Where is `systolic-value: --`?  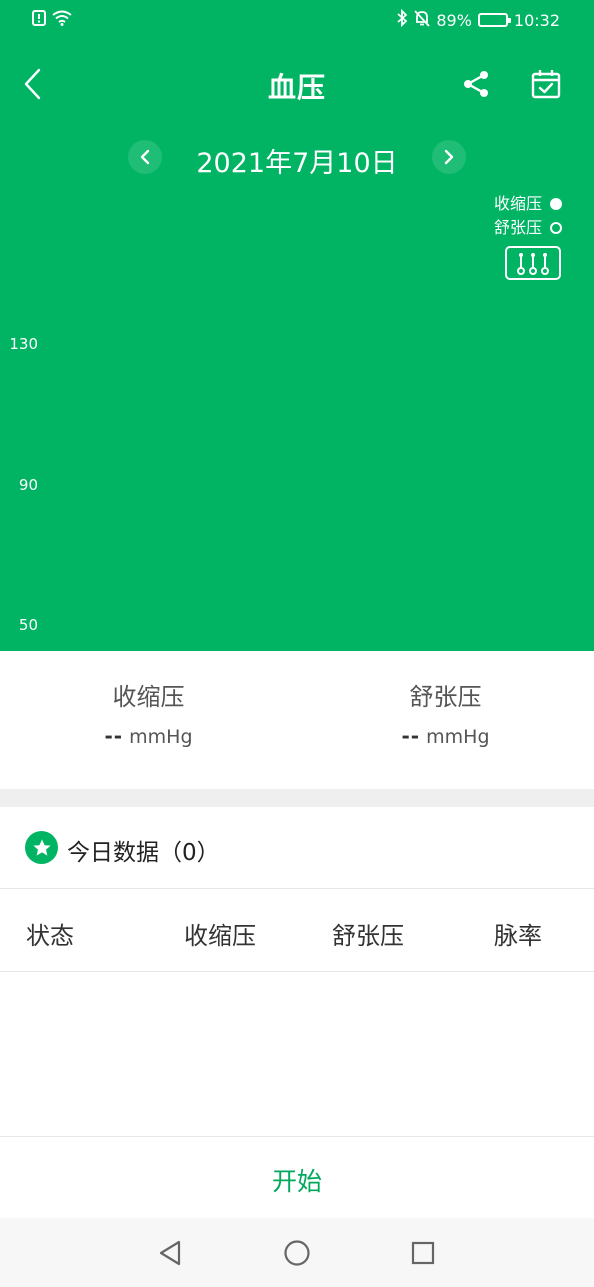
systolic-value: -- is located at coordinates (114, 736).